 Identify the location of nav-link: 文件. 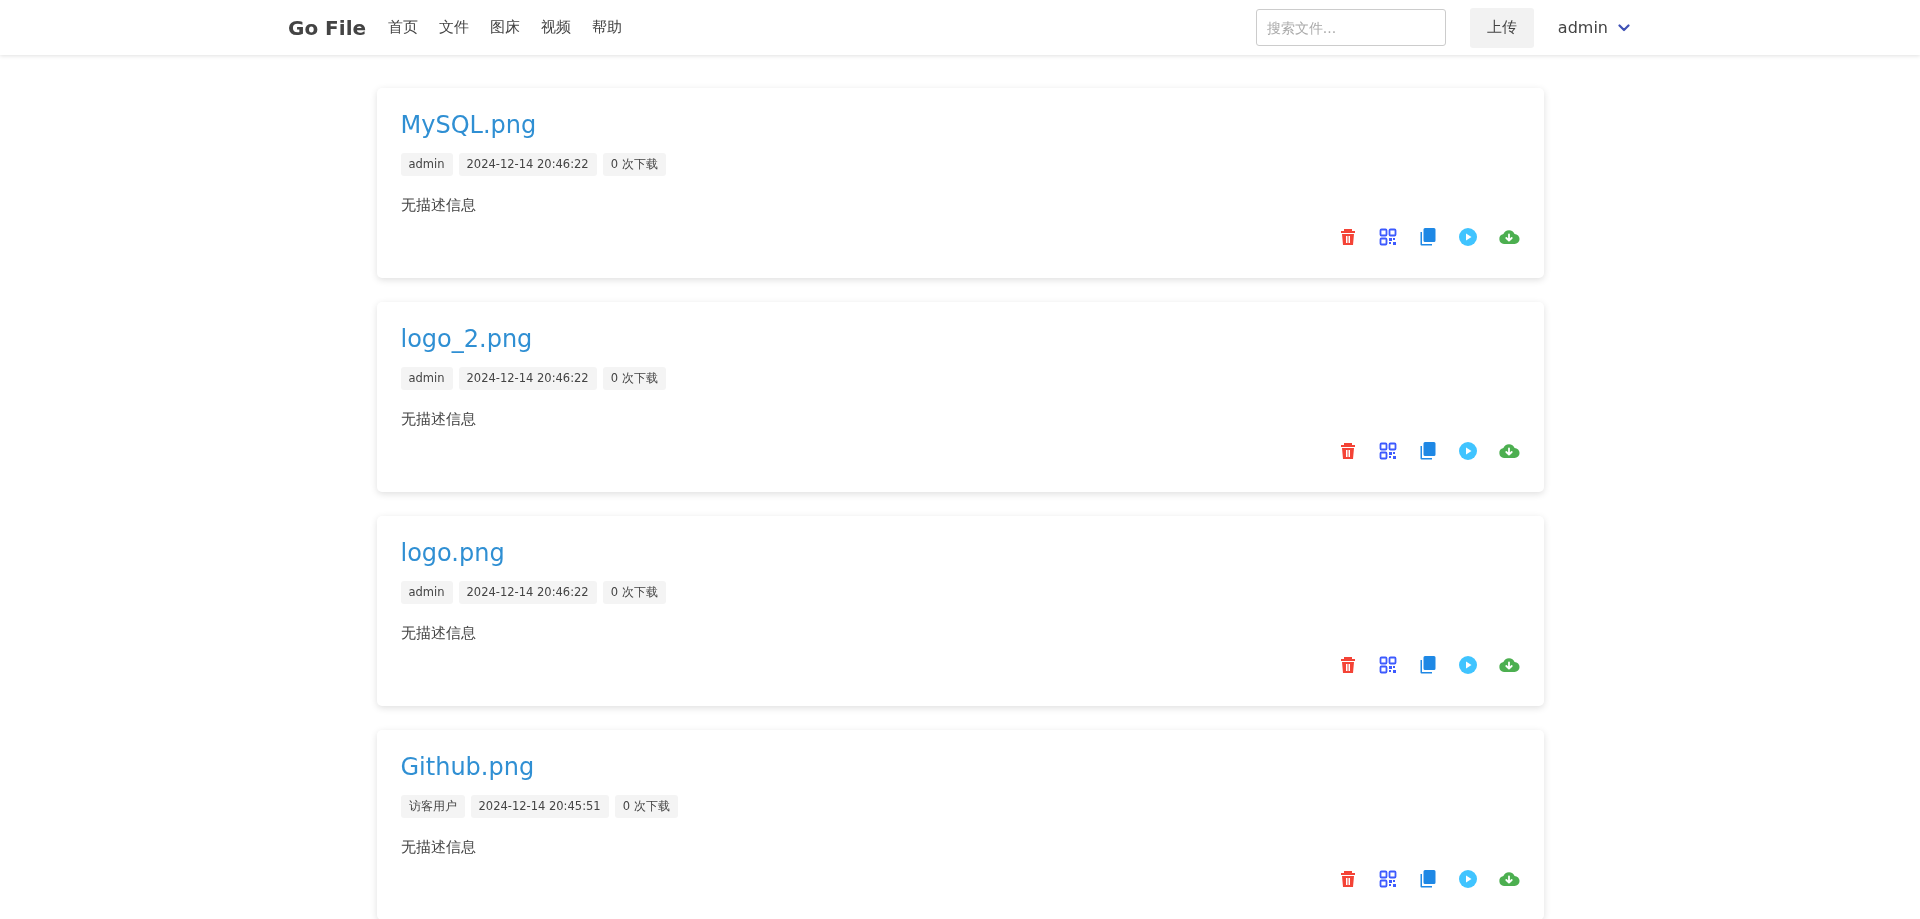
(454, 27).